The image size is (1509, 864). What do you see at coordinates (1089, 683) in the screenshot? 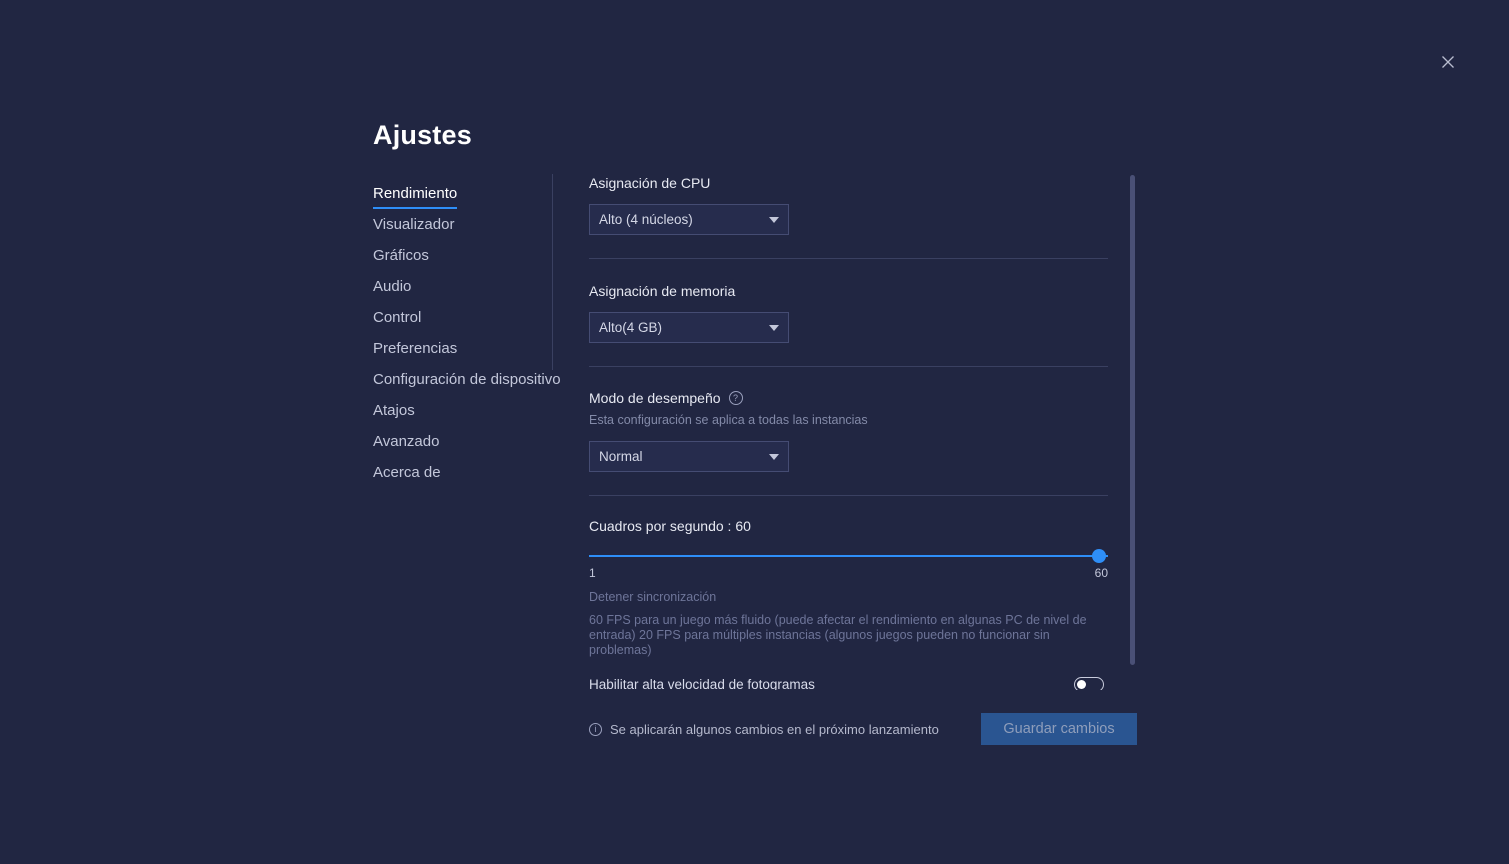
I see `high-frame-rate-toggle` at bounding box center [1089, 683].